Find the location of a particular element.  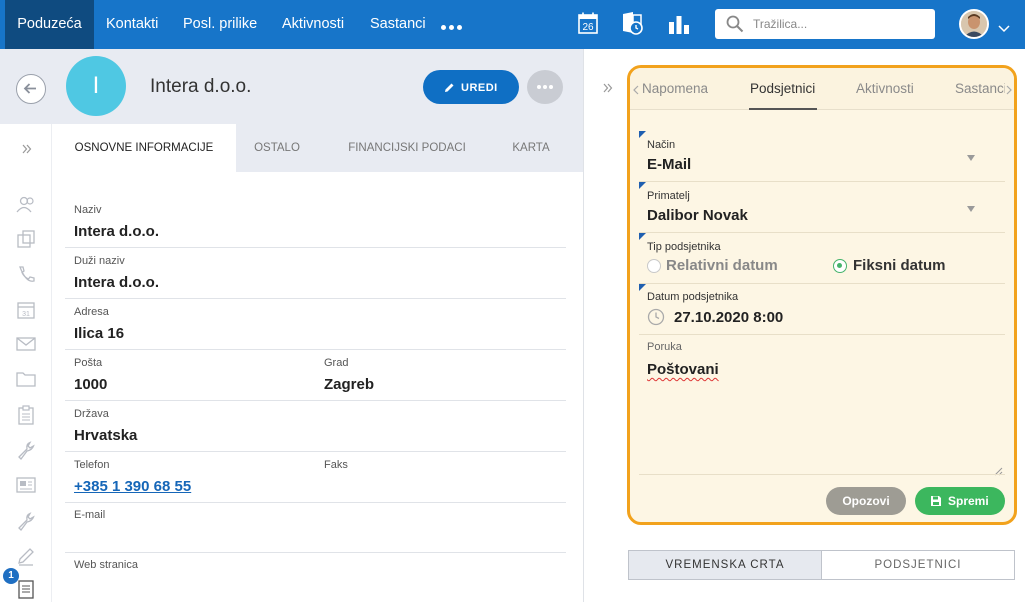

arrow-left-icon is located at coordinates (29, 88).